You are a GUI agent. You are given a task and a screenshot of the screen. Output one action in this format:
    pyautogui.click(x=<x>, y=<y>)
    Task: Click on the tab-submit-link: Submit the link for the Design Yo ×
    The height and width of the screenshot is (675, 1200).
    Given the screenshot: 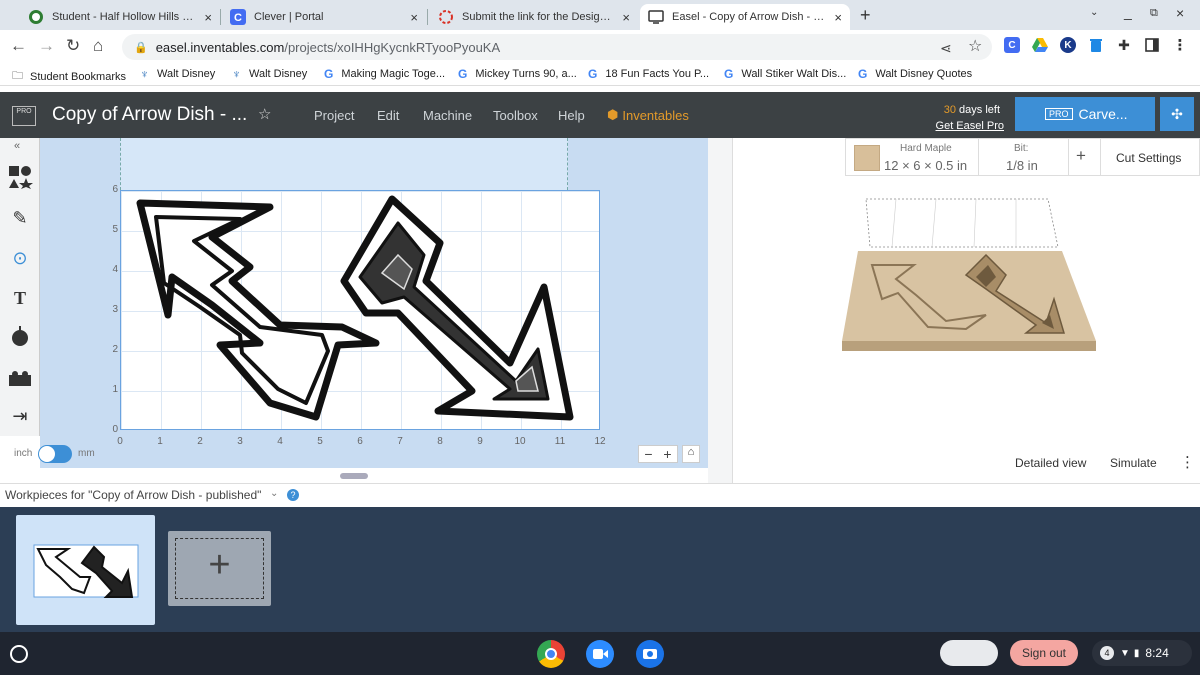 What is the action you would take?
    pyautogui.click(x=534, y=17)
    